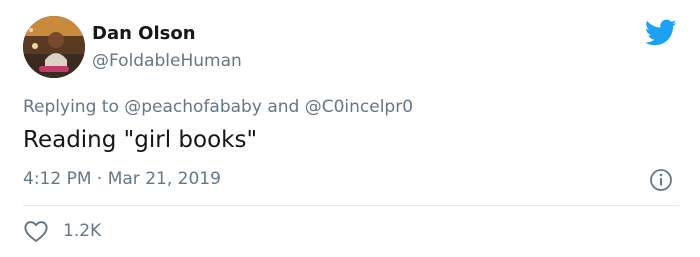  Describe the element at coordinates (193, 107) in the screenshot. I see `reply-mention-1: @peachofababy` at that location.